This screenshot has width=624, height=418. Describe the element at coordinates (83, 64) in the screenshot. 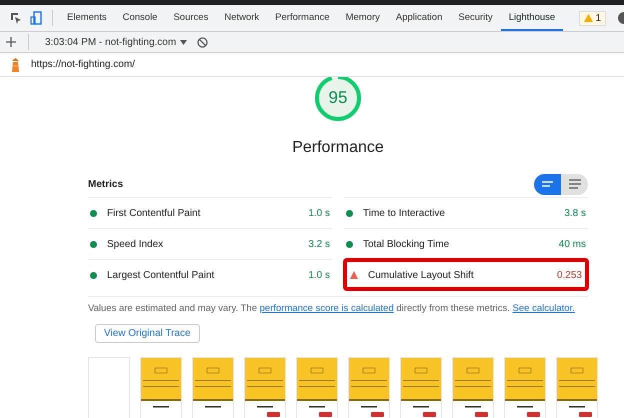

I see `page-url: https://not-fighting.com/` at that location.